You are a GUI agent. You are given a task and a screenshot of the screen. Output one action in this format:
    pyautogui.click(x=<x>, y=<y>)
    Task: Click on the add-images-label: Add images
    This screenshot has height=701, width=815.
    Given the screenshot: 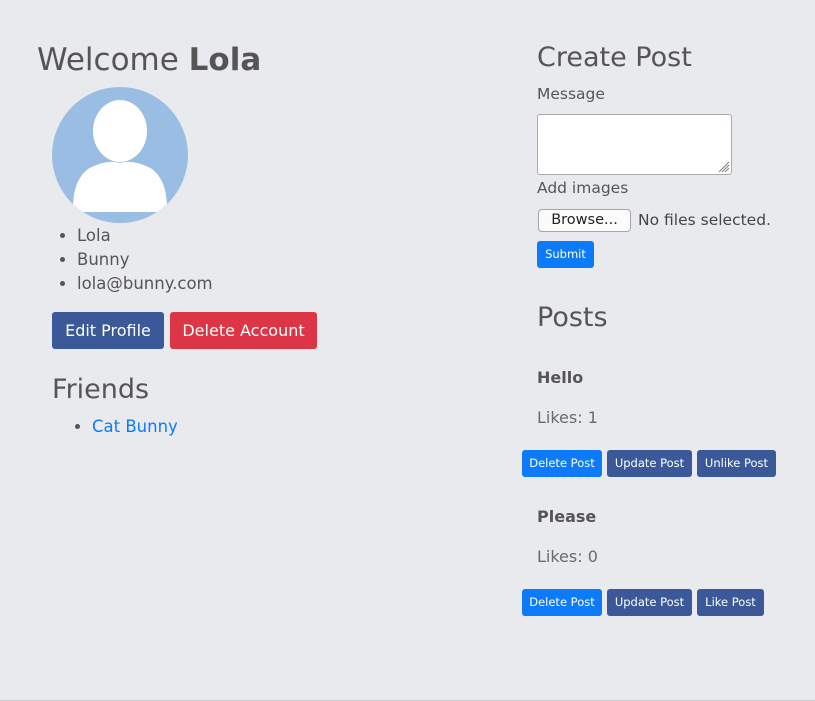 What is the action you would take?
    pyautogui.click(x=583, y=188)
    